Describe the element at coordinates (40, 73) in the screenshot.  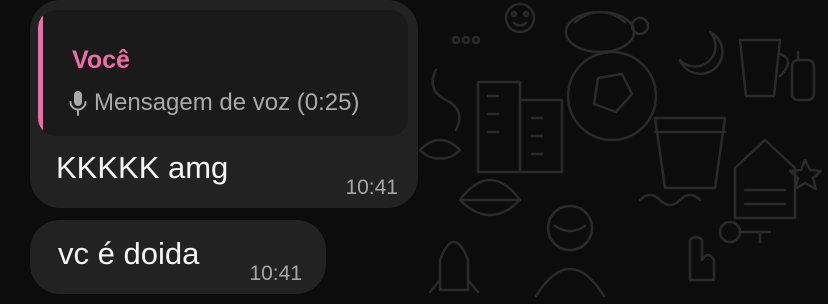
I see `reply-quote-accent-bar` at that location.